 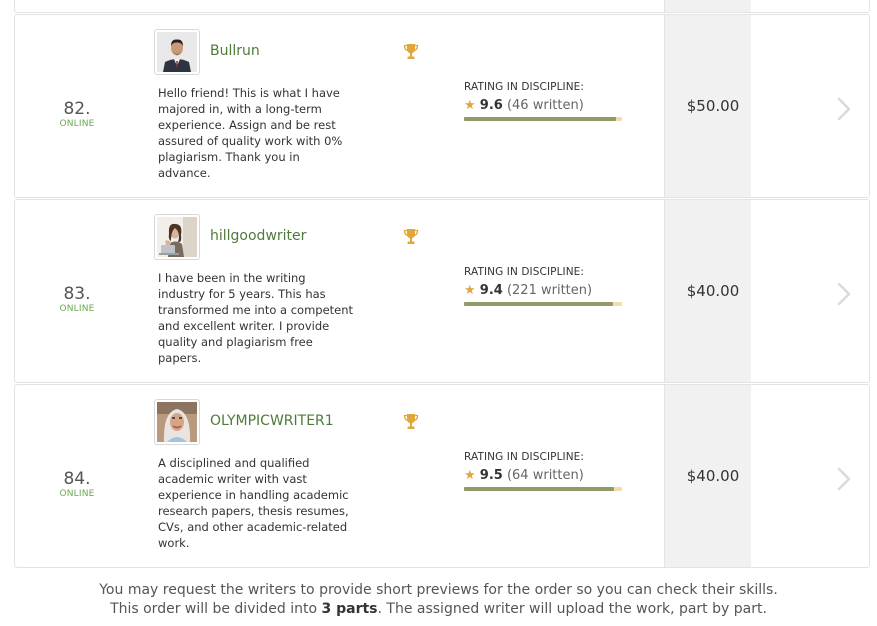 I want to click on written-count: (64 written), so click(x=545, y=475).